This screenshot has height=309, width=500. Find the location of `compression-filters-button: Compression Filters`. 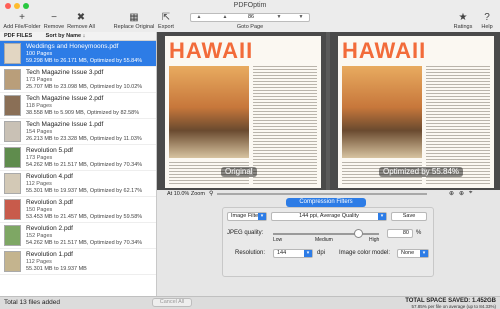

compression-filters-button: Compression Filters is located at coordinates (326, 202).